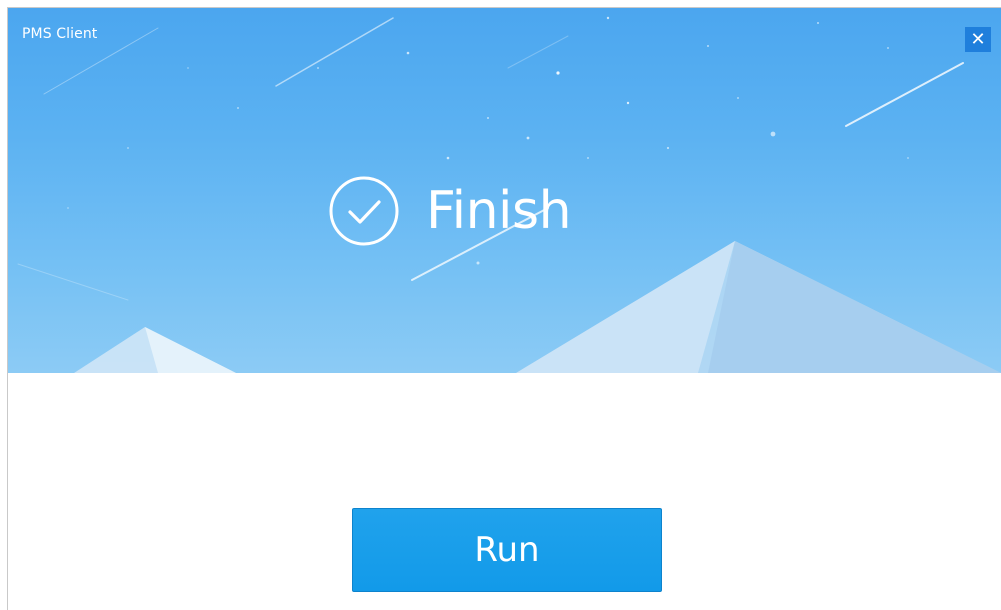 This screenshot has height=610, width=1001. I want to click on run-button: Run, so click(507, 550).